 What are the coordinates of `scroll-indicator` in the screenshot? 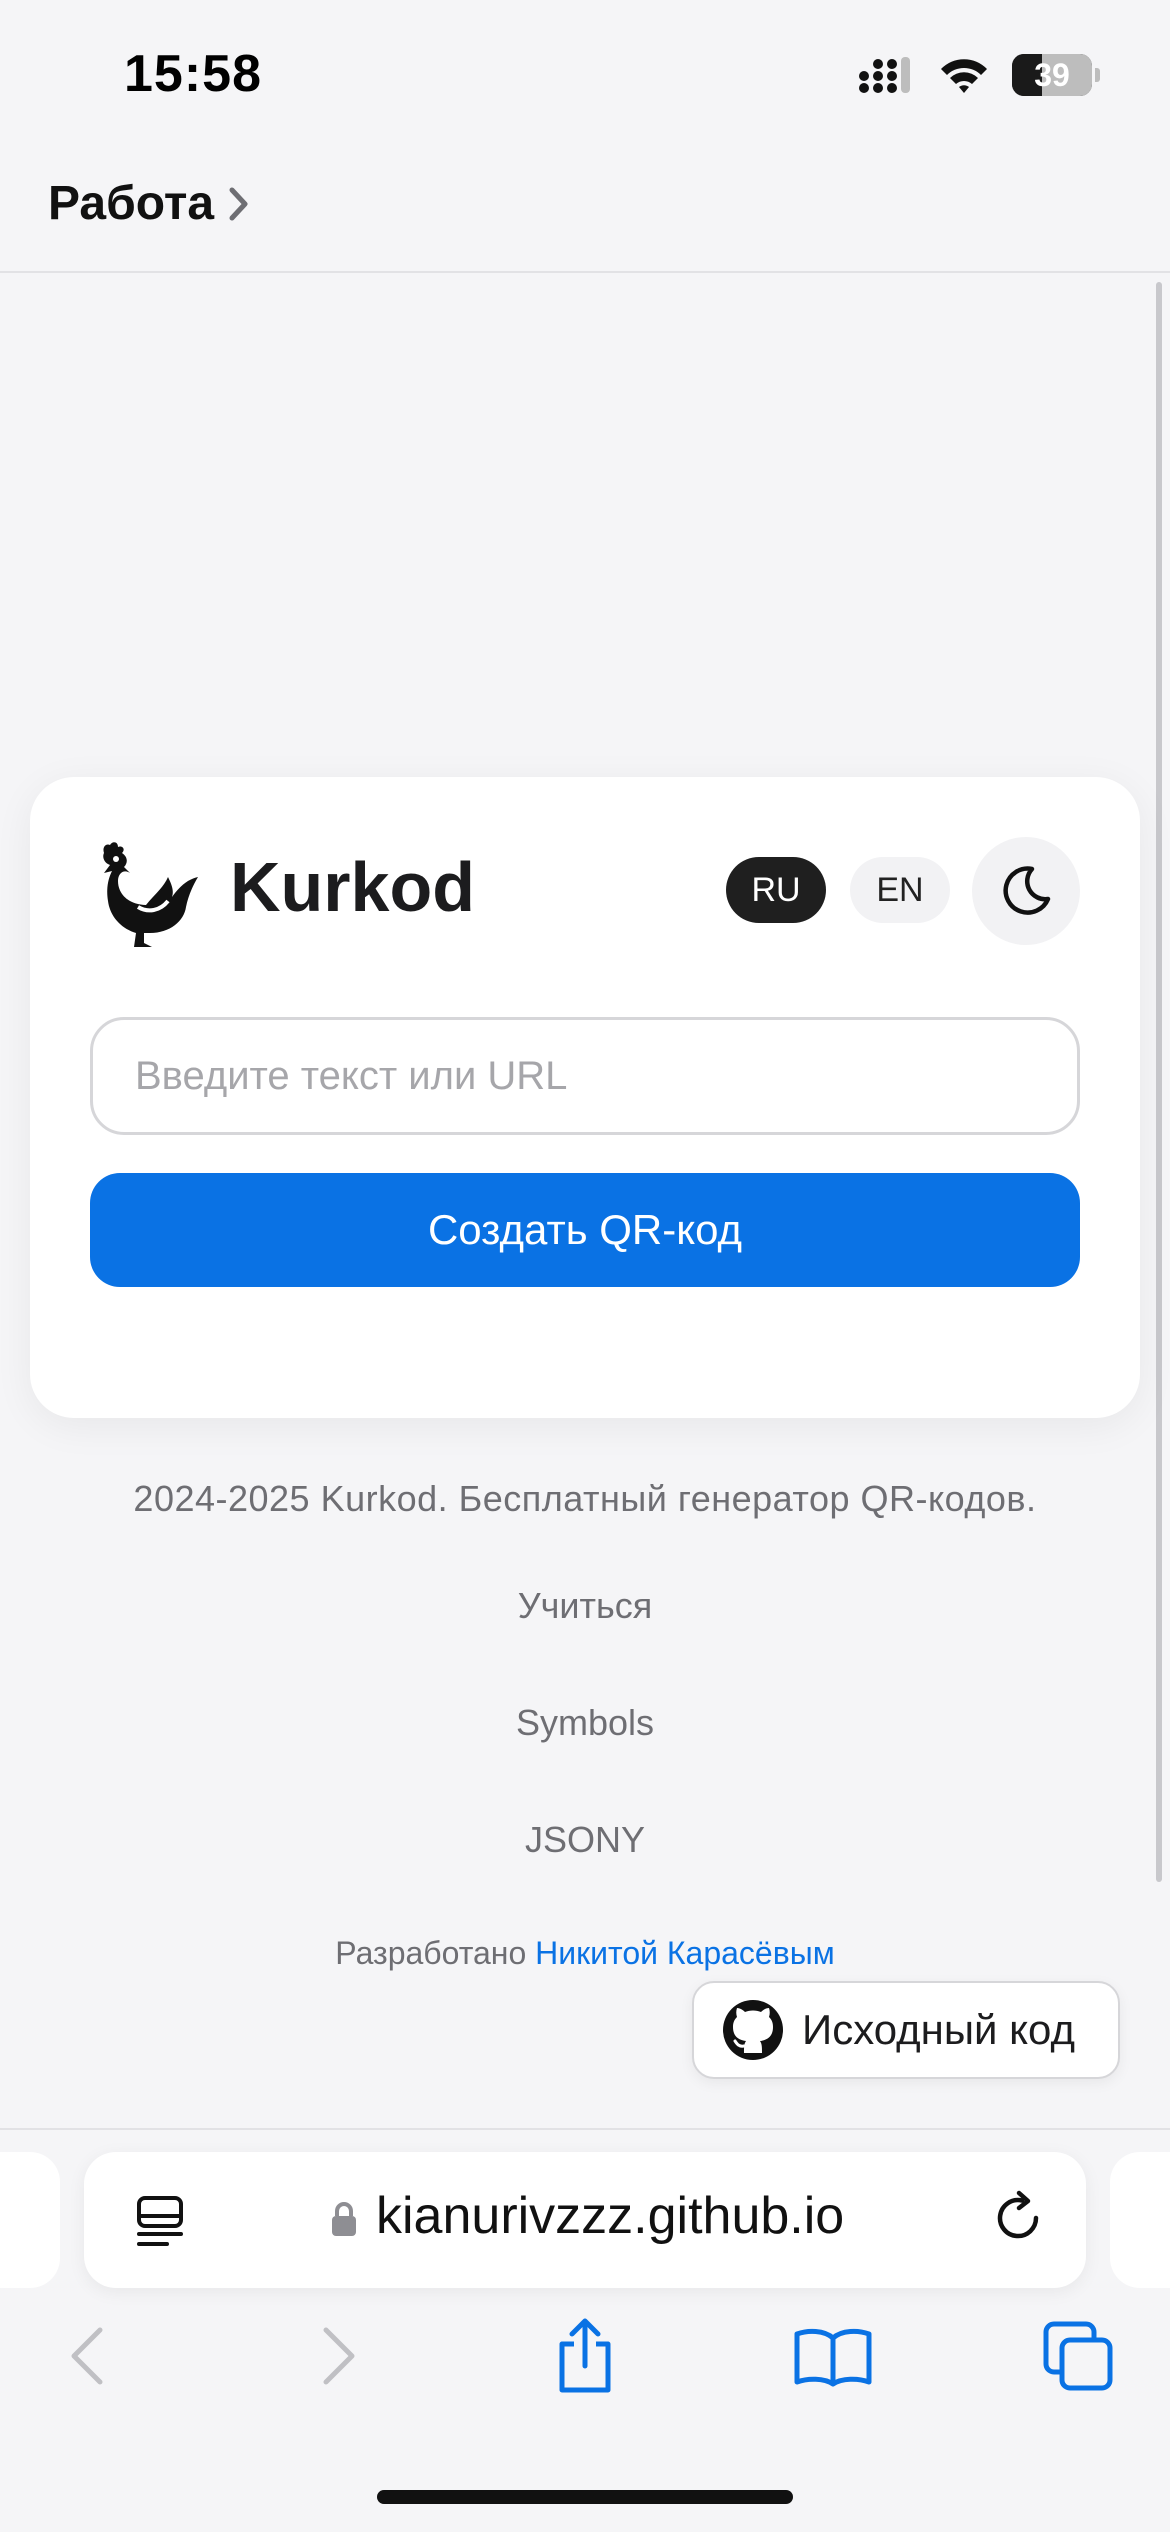 It's located at (1159, 1082).